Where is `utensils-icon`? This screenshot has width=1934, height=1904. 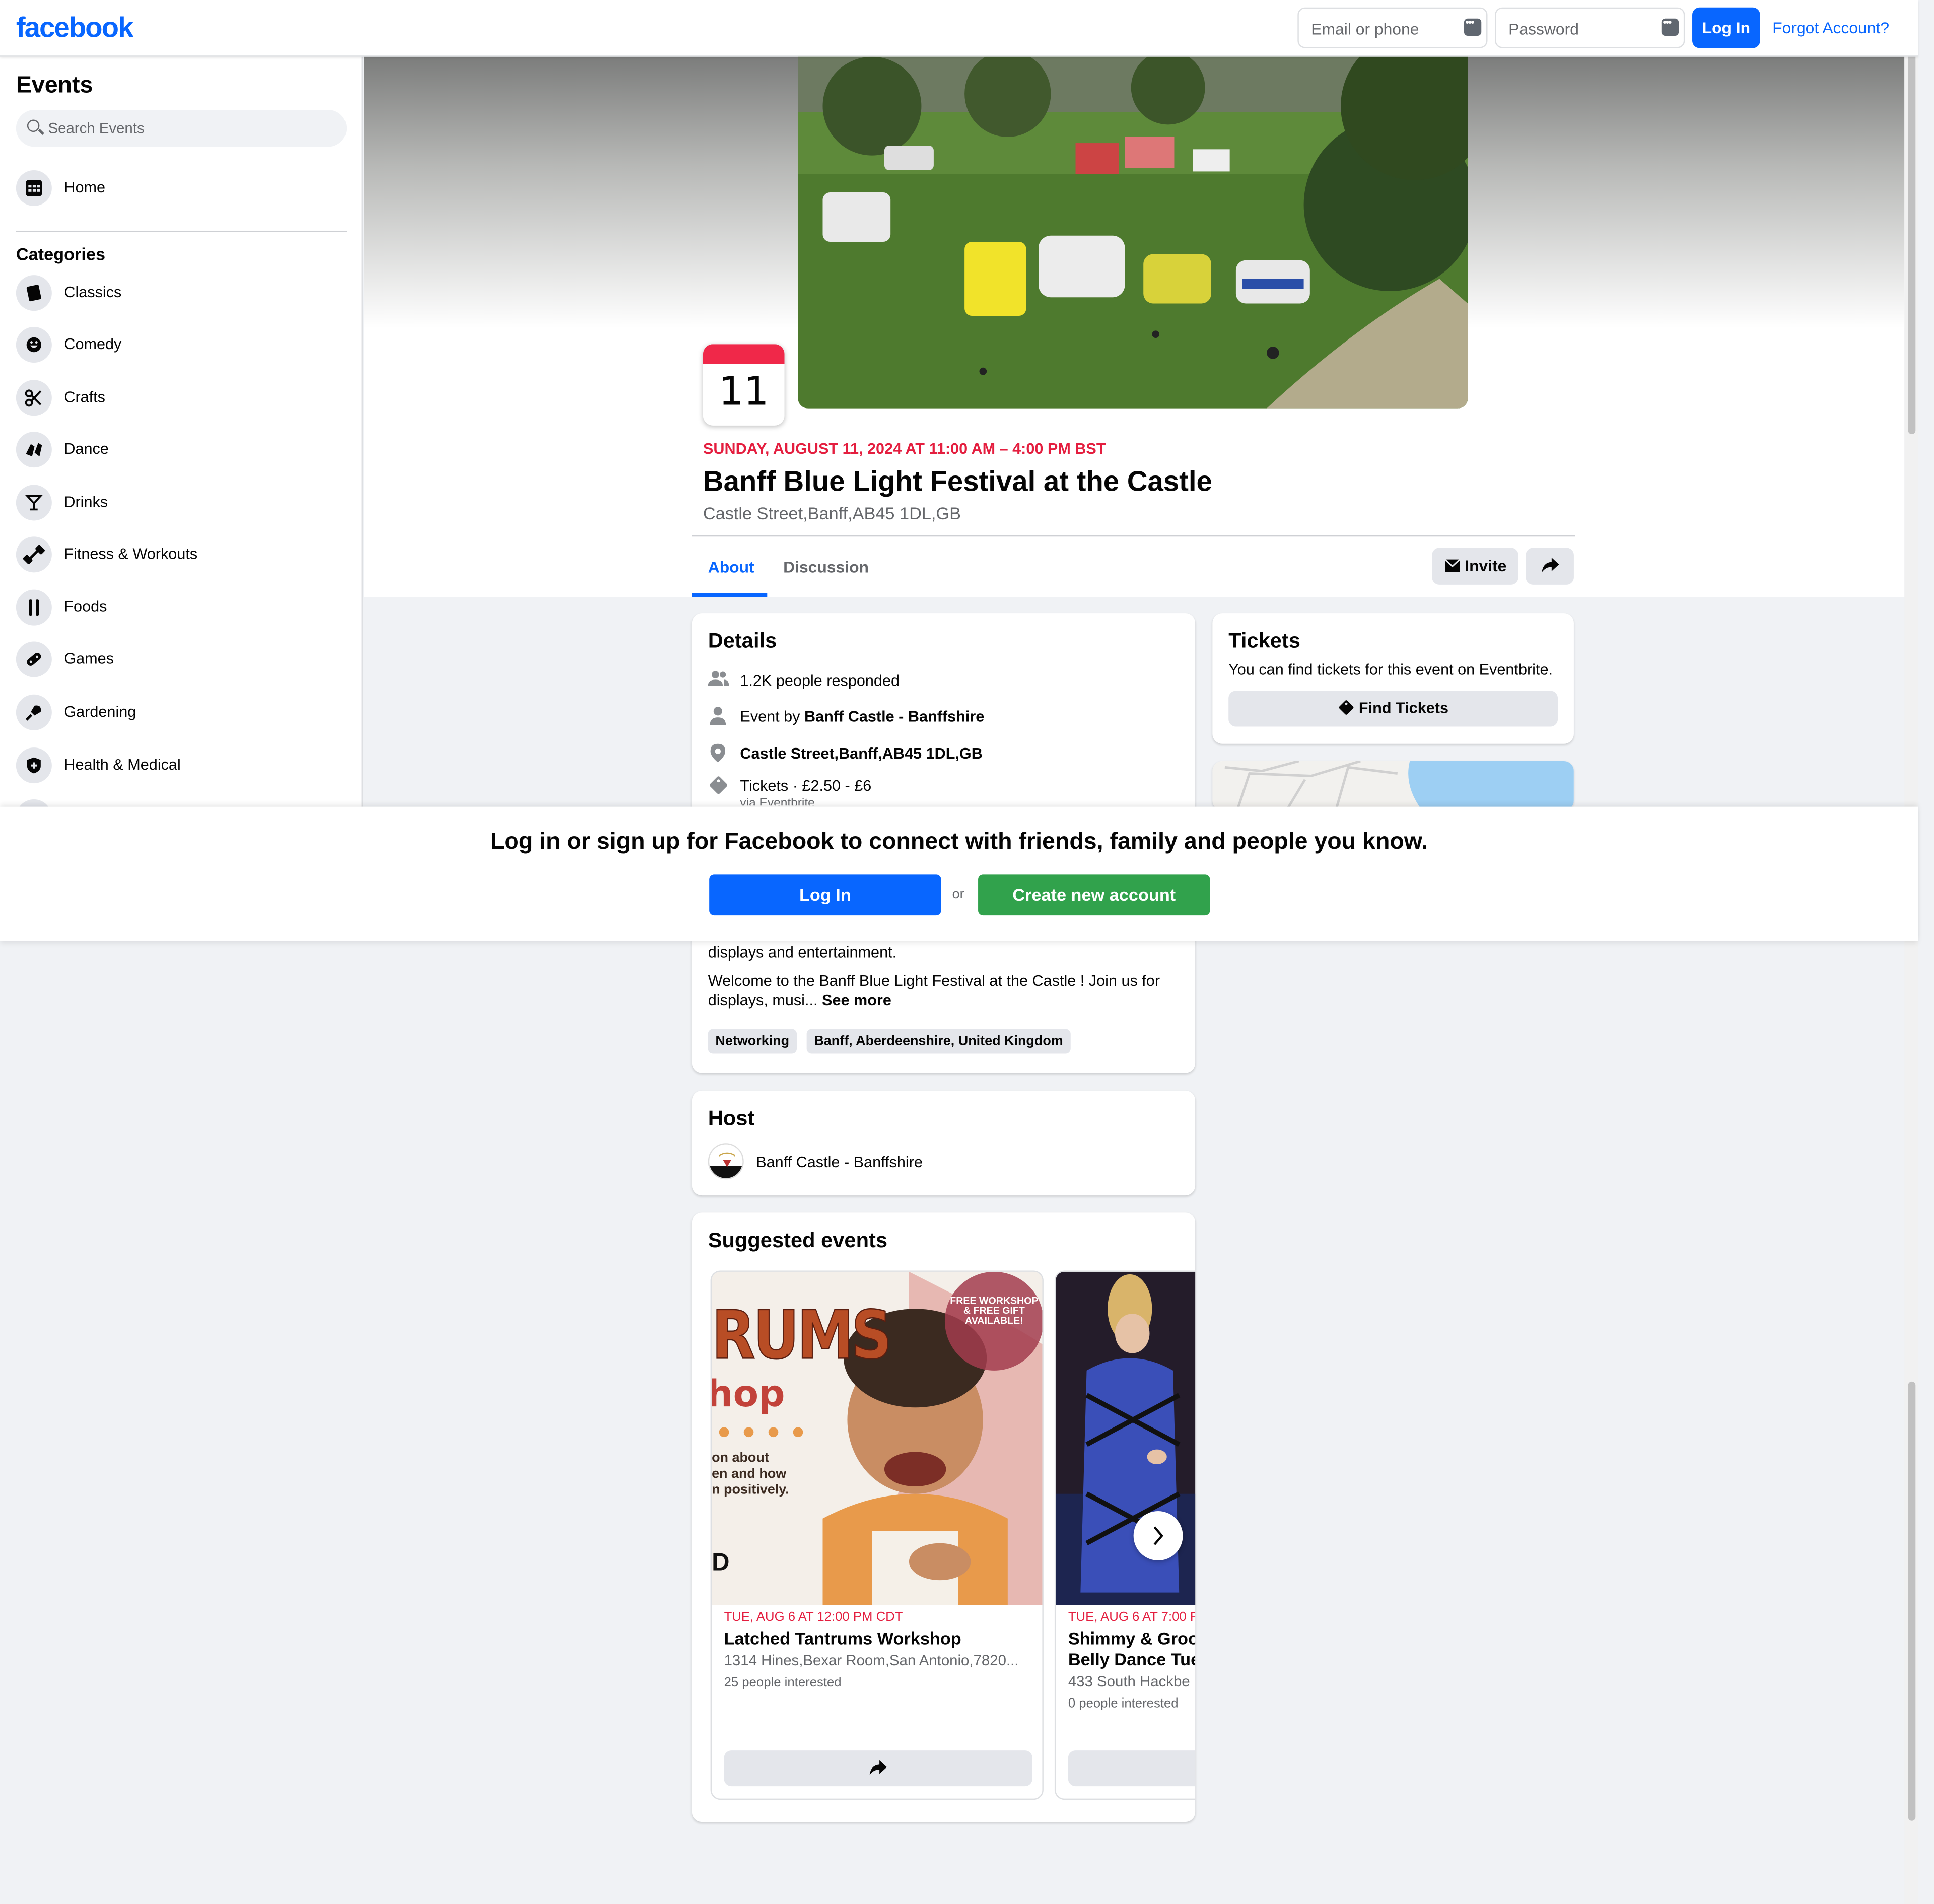
utensils-icon is located at coordinates (34, 607).